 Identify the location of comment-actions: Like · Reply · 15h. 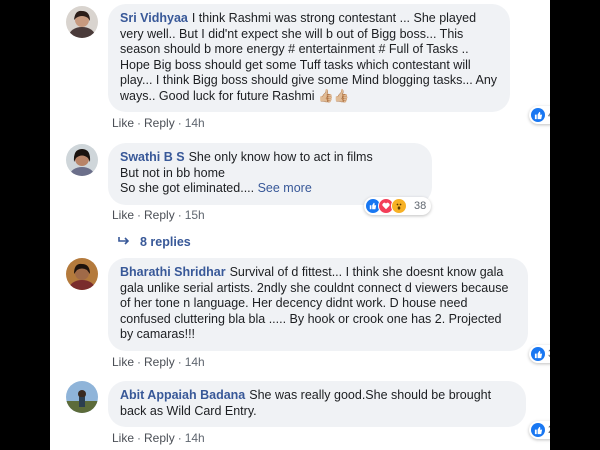
(158, 215).